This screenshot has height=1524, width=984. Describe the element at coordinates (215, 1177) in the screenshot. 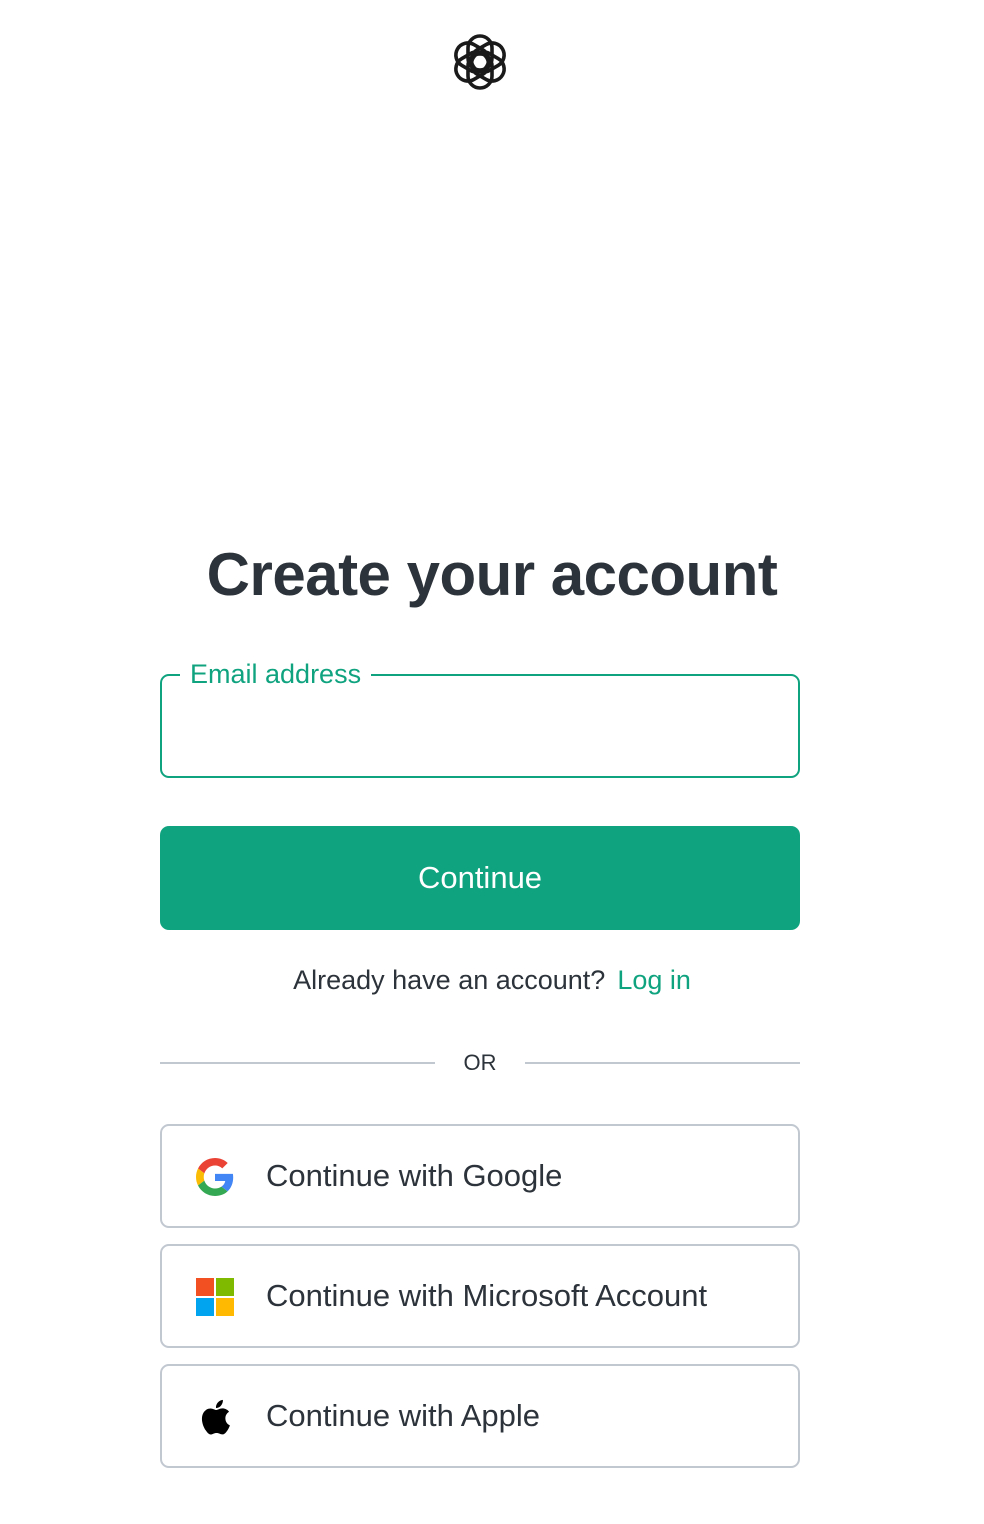

I see `google-icon` at that location.